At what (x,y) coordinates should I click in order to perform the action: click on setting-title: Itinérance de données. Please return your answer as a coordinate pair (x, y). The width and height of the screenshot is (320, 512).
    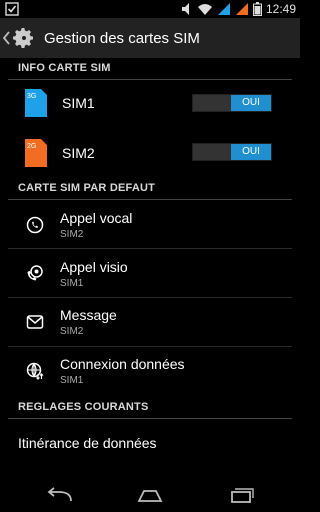
    Looking at the image, I should click on (87, 443).